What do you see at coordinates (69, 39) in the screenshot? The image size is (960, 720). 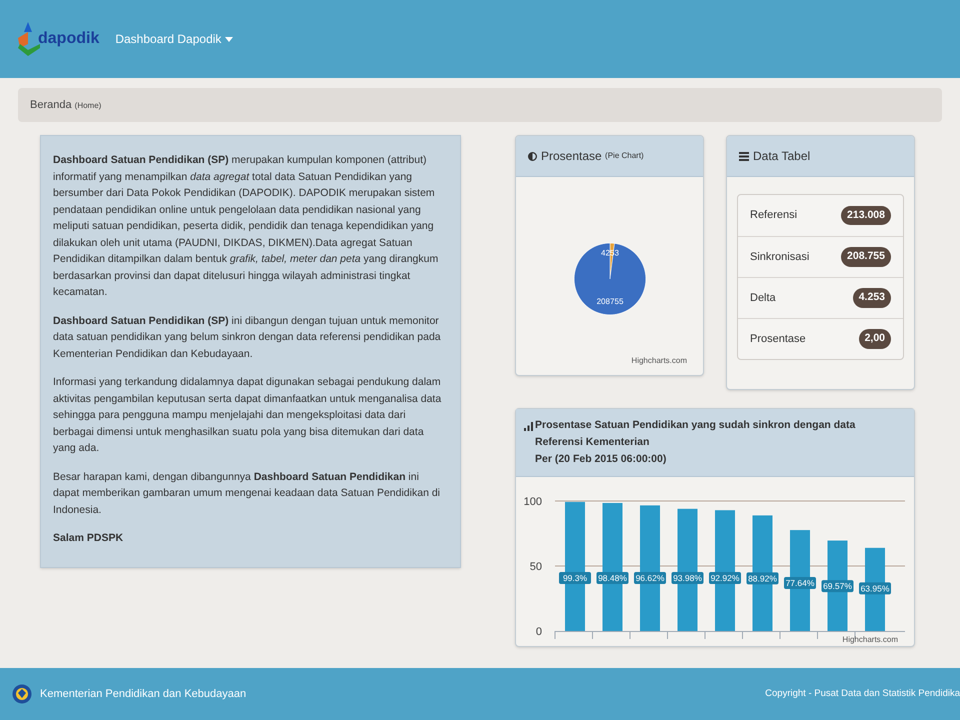 I see `logo-text: dapodik` at bounding box center [69, 39].